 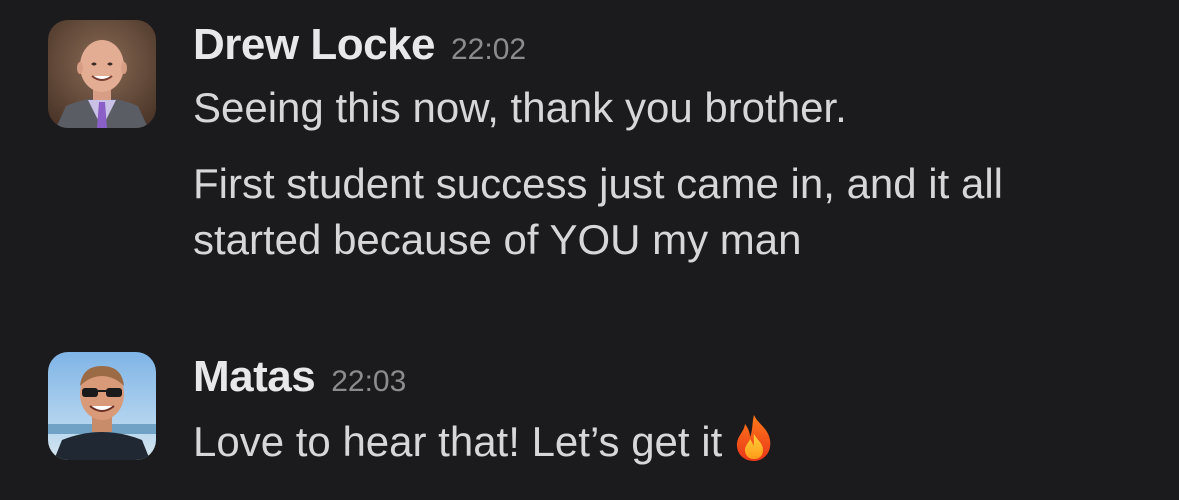 What do you see at coordinates (314, 45) in the screenshot?
I see `author-name: Drew Locke` at bounding box center [314, 45].